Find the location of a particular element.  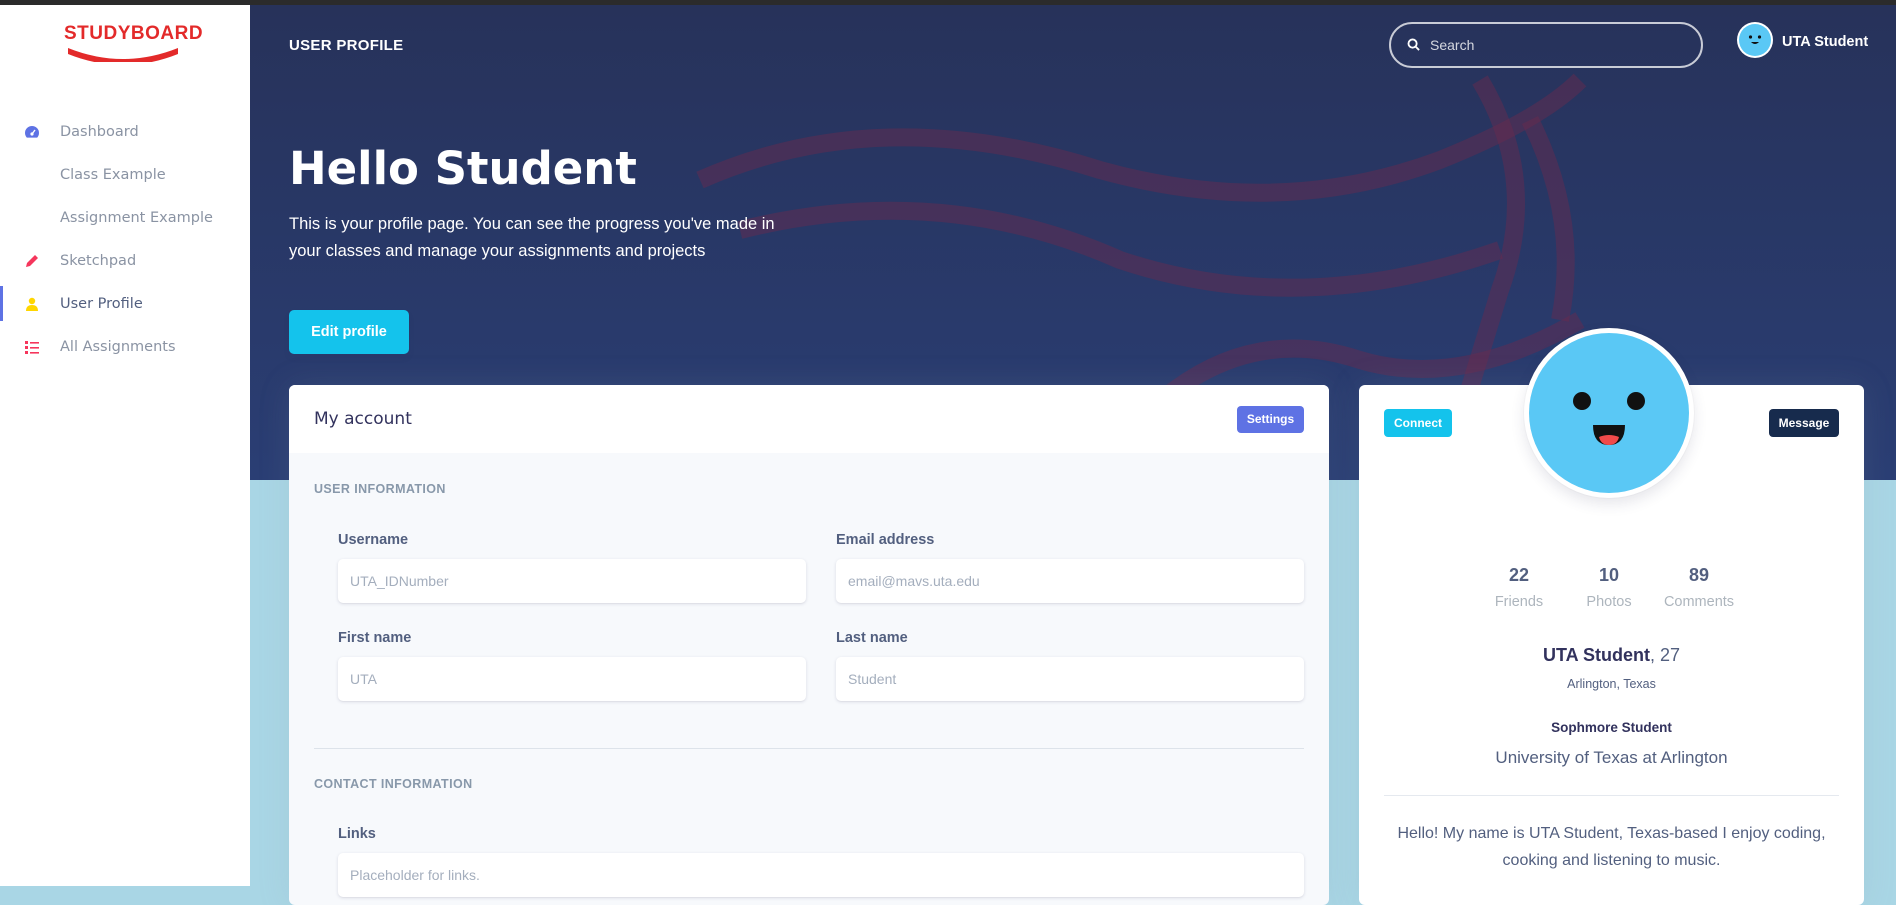

stat-value: 89 is located at coordinates (1699, 575).